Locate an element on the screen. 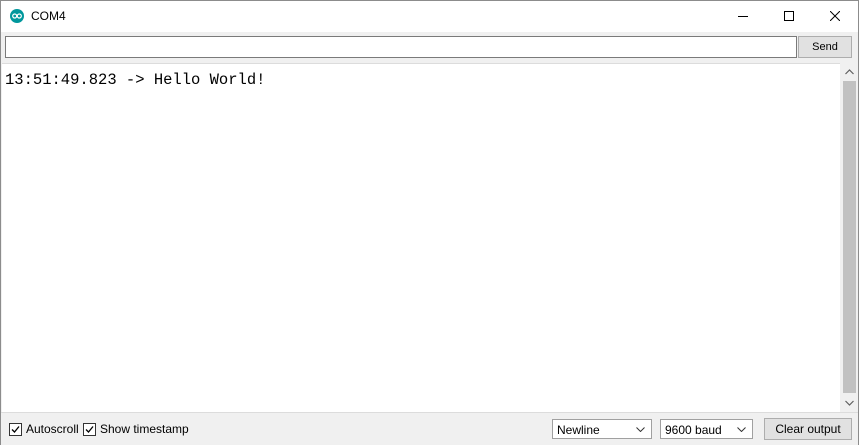  output-line: 13:51:49.823 -> Hello World! is located at coordinates (135, 80).